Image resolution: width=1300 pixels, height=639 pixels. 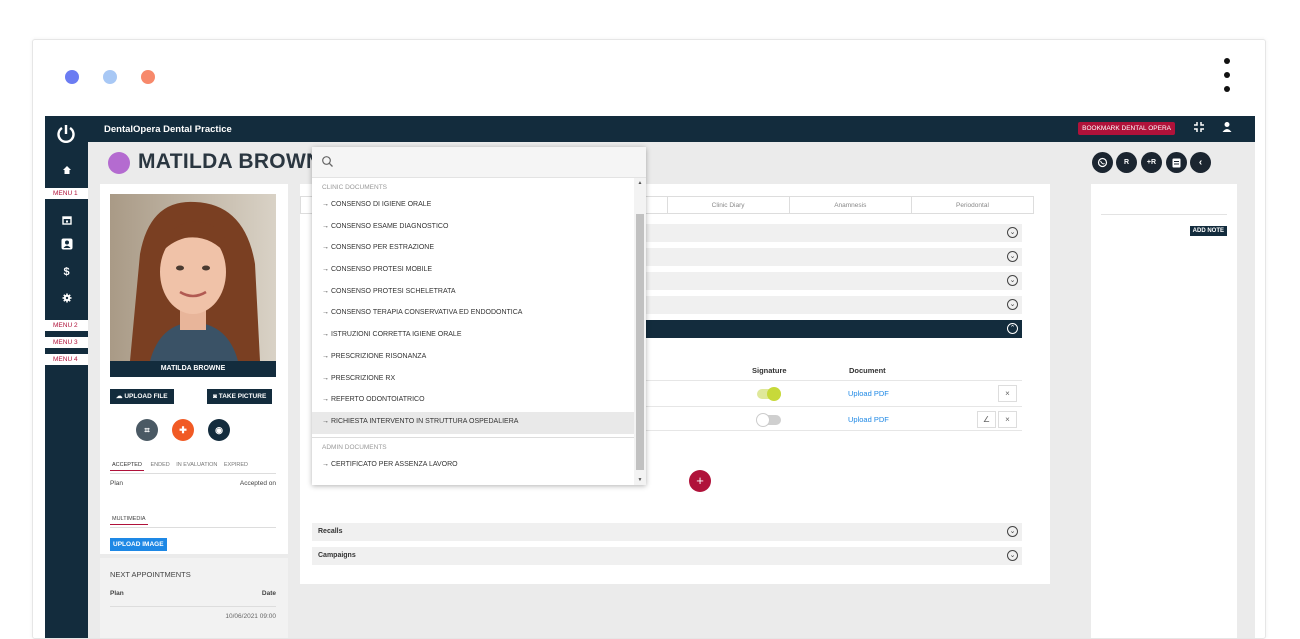 What do you see at coordinates (196, 465) in the screenshot?
I see `tab-in-evaluation: IN EVALUATION` at bounding box center [196, 465].